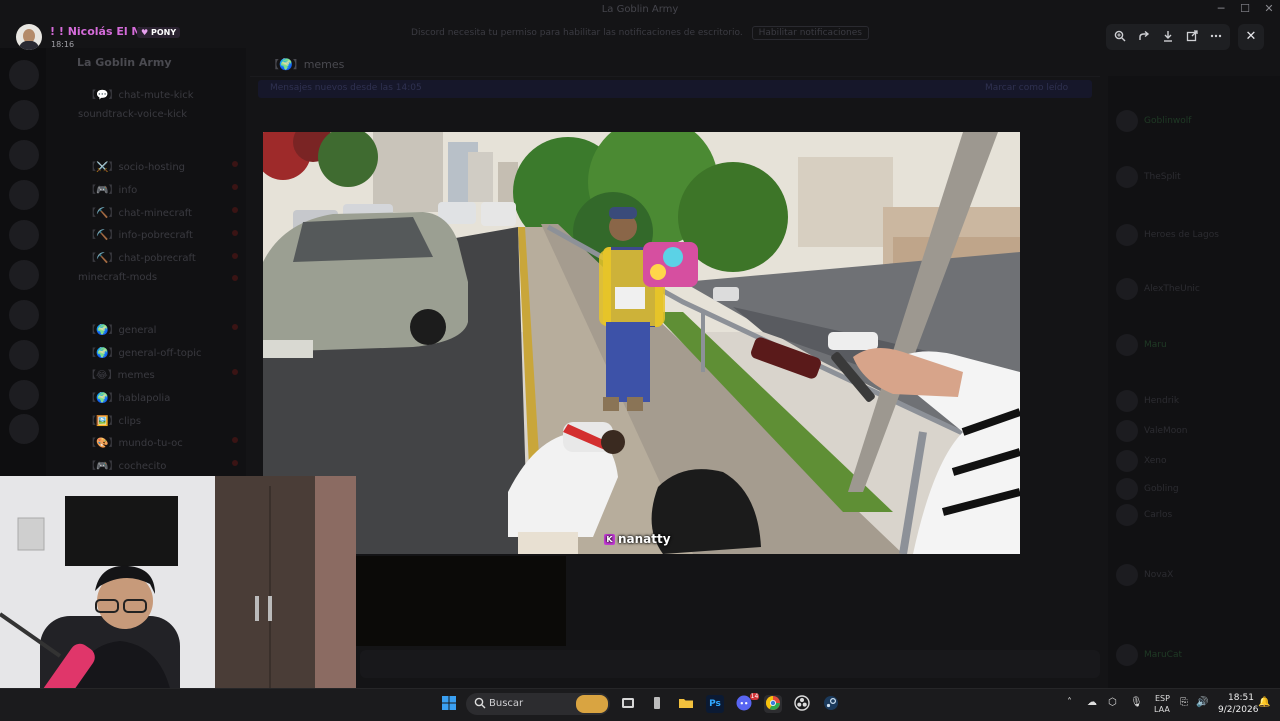 This screenshot has height=721, width=1280. Describe the element at coordinates (1184, 702) in the screenshot. I see `network-icon: ⎘` at that location.